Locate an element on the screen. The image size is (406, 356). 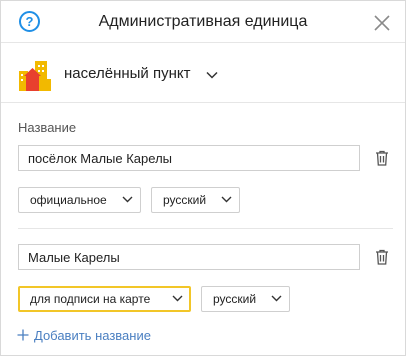
add-name-link: Добавить название is located at coordinates (84, 335).